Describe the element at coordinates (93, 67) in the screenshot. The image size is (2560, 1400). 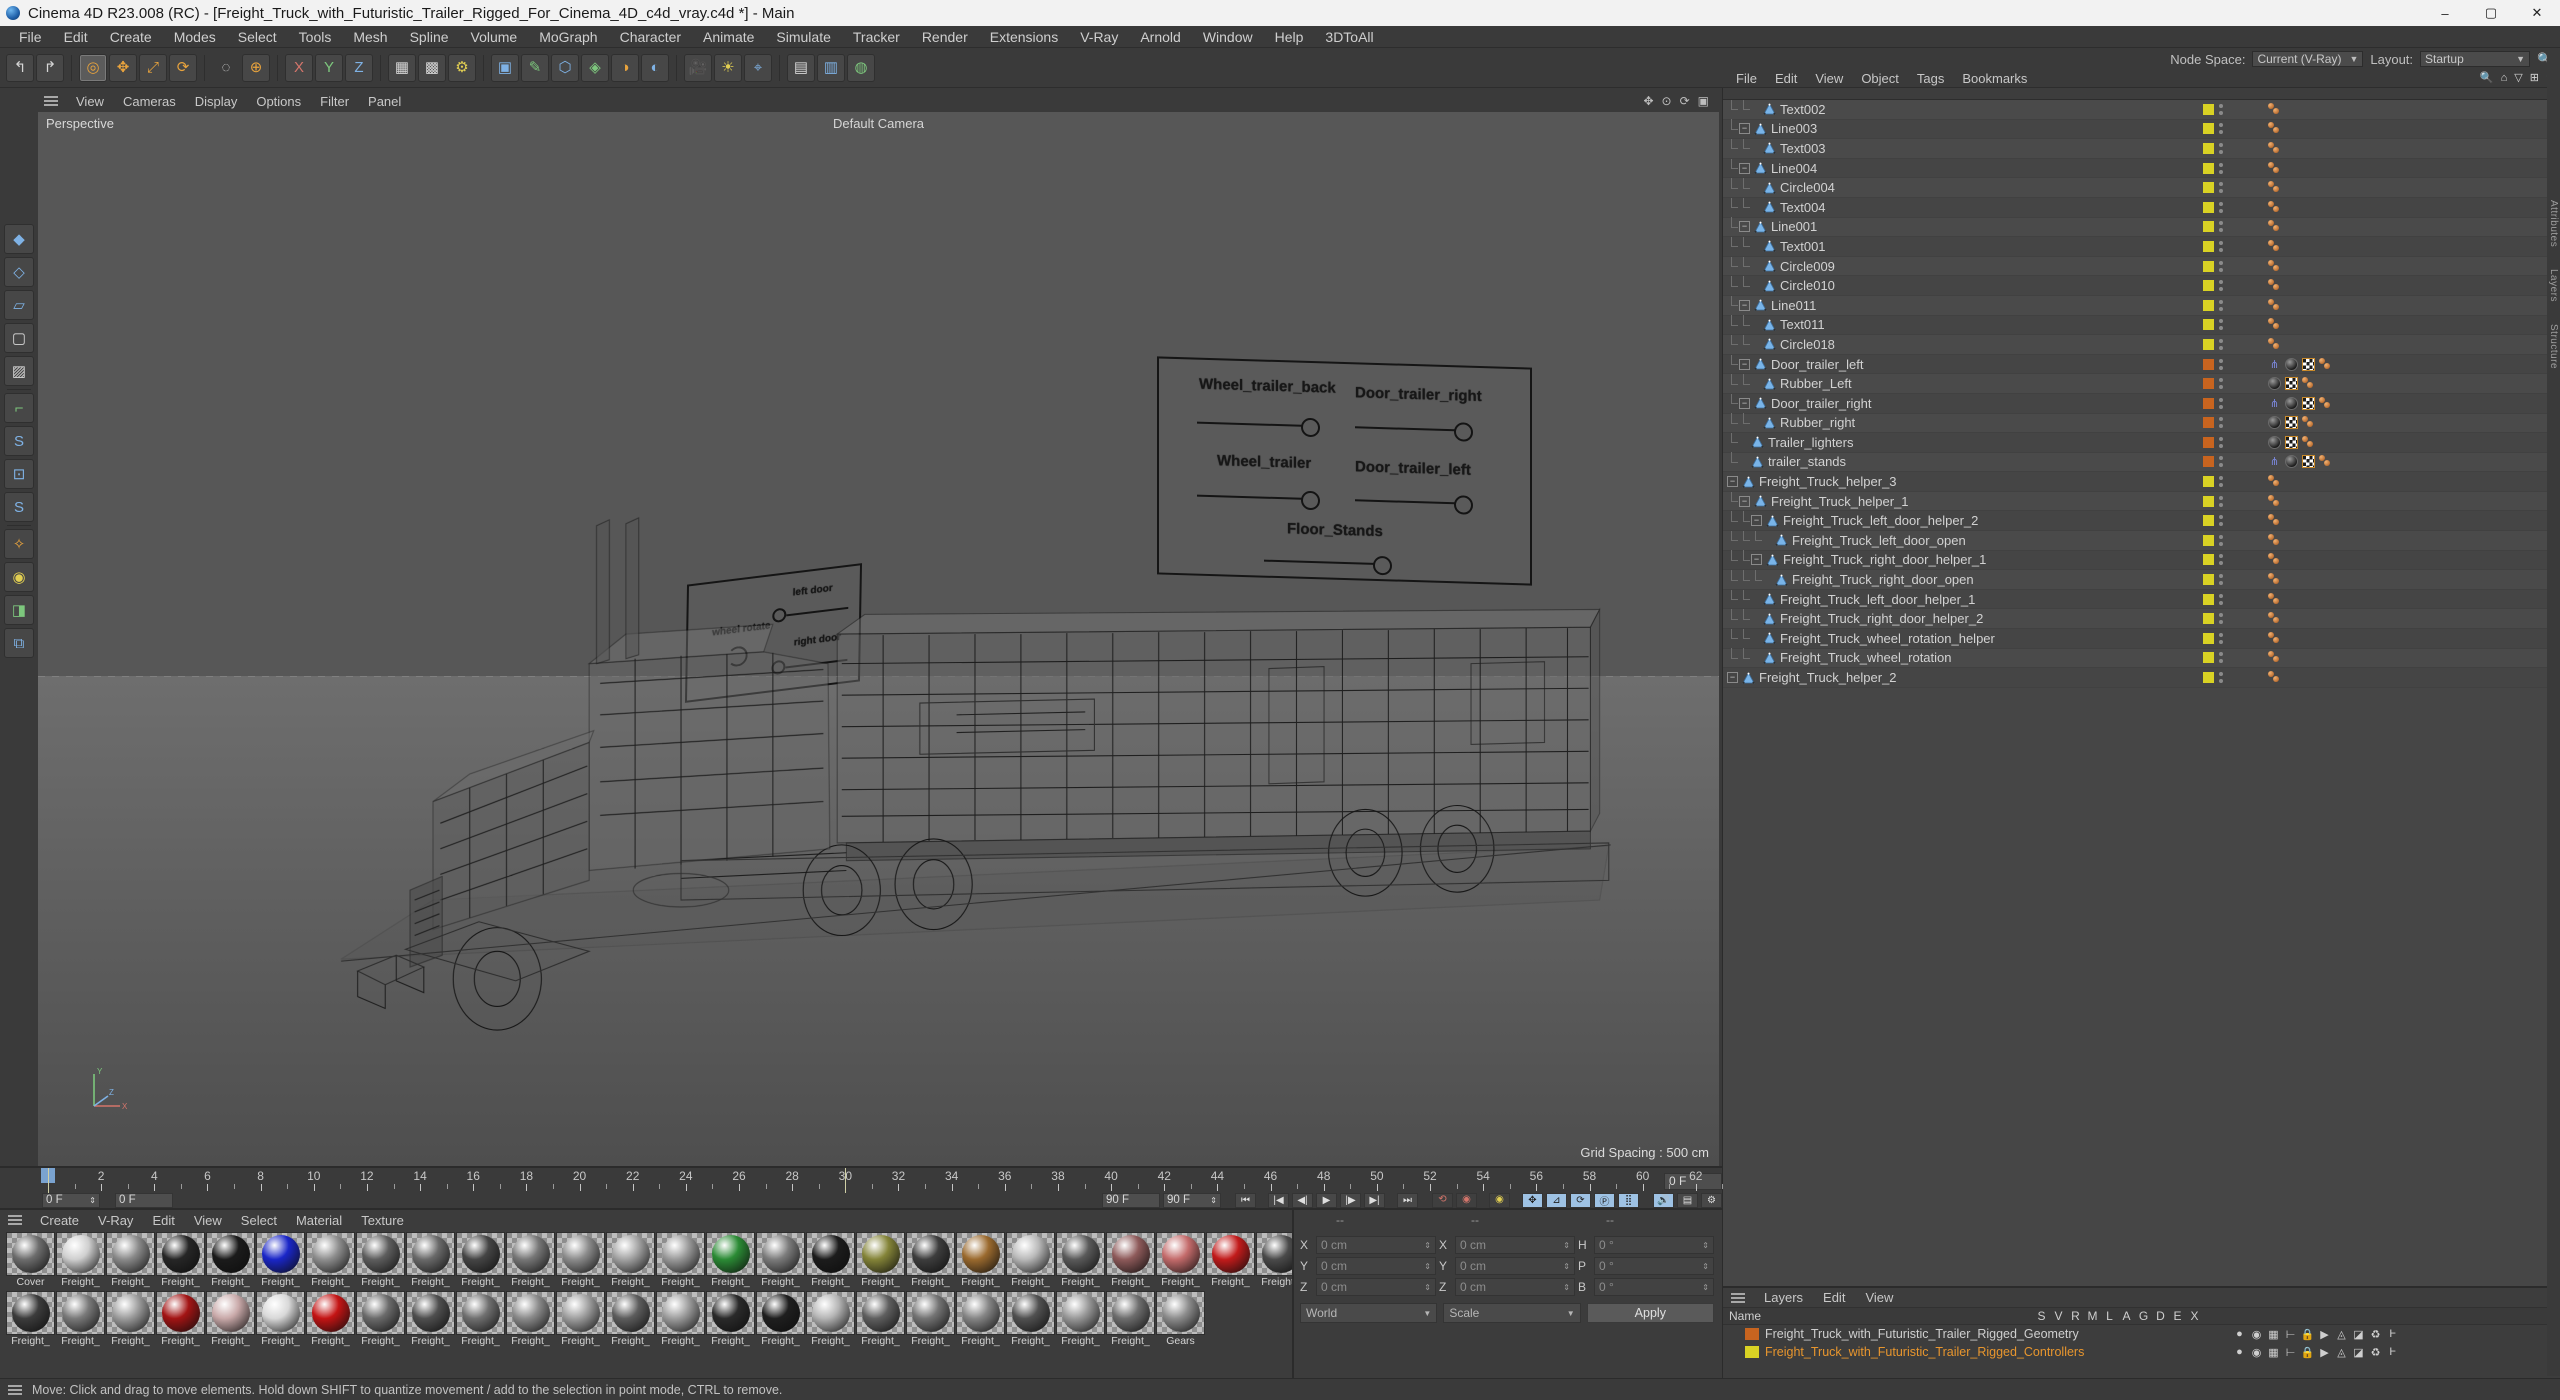
I see `live-selection-tool: ◎` at that location.